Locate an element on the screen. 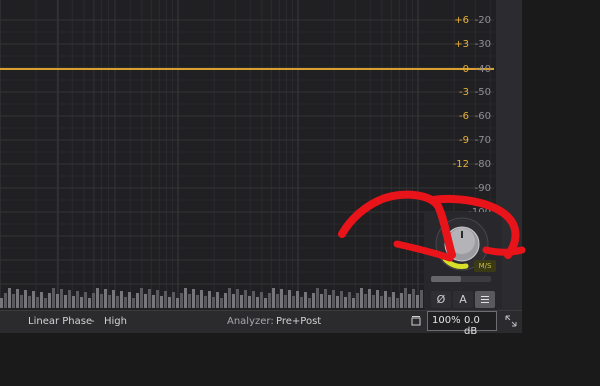 This screenshot has height=386, width=600. gain-label: -12 is located at coordinates (461, 164).